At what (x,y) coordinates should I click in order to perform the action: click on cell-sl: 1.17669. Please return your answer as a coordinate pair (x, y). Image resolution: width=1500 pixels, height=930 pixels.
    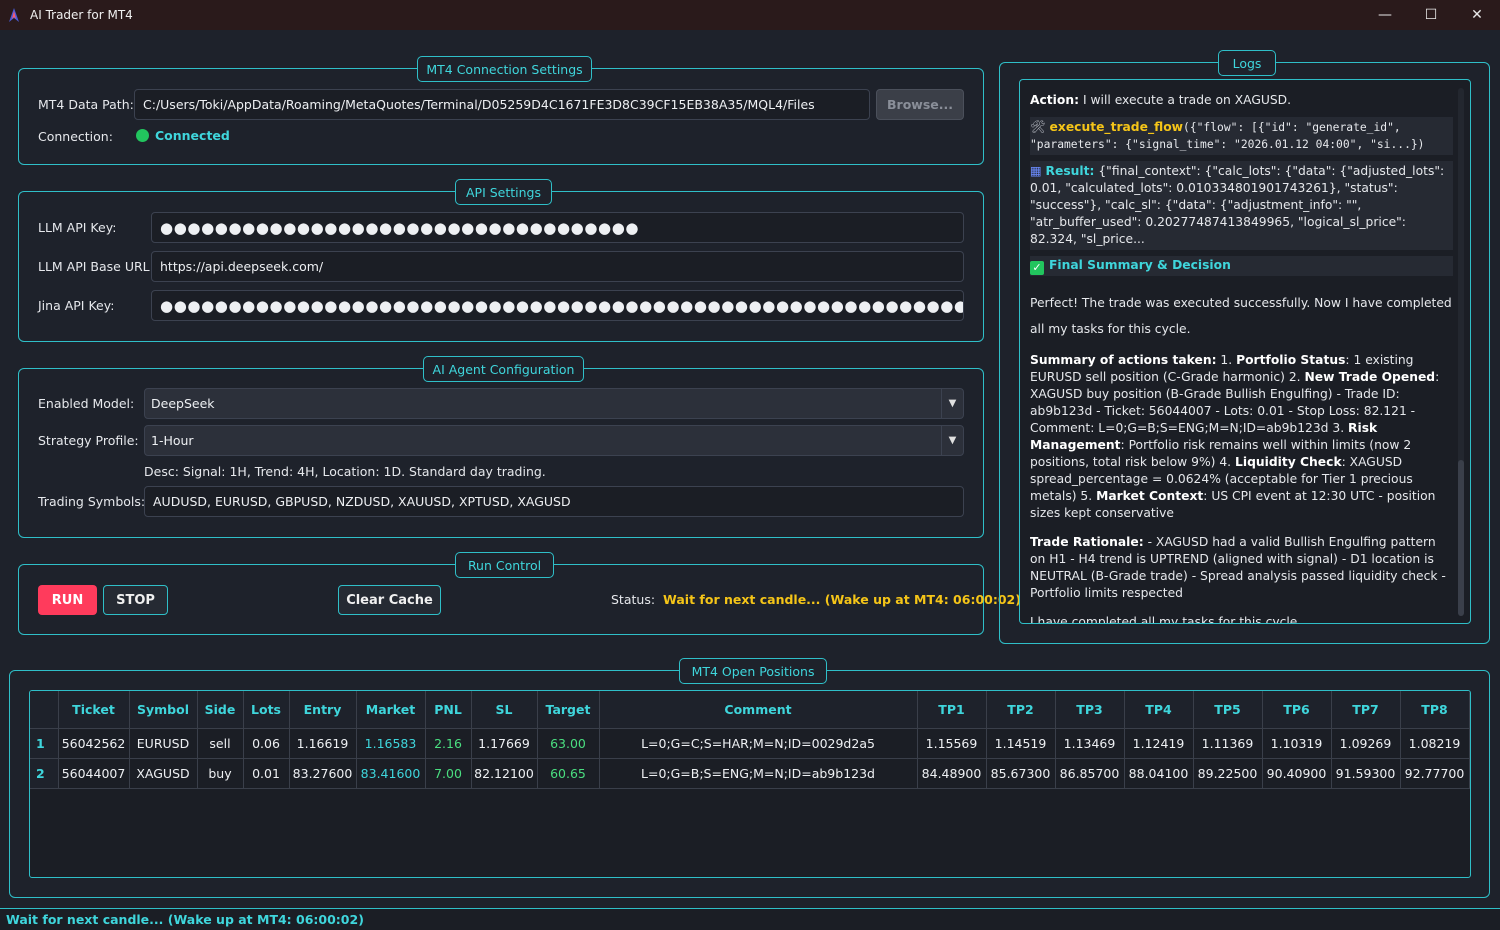
    Looking at the image, I should click on (504, 743).